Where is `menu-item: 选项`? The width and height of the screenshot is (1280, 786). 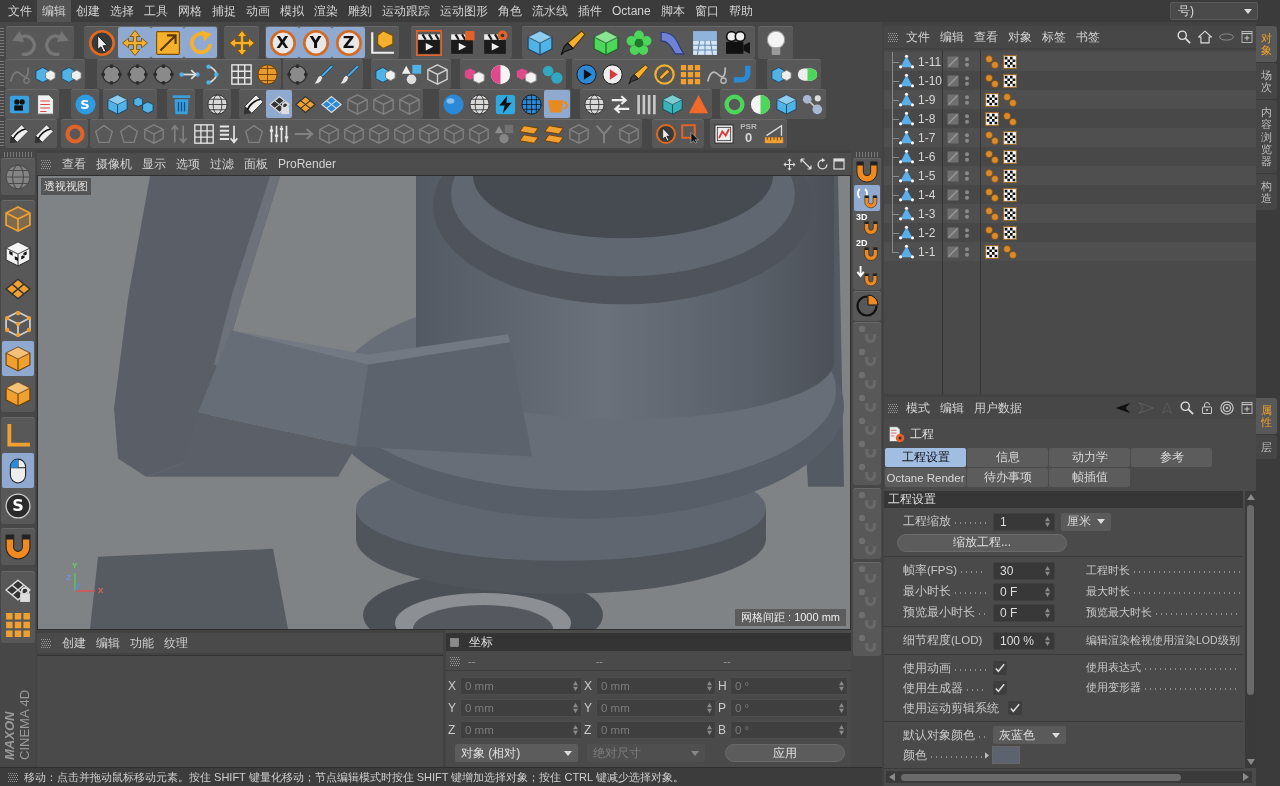
menu-item: 选项 is located at coordinates (188, 164).